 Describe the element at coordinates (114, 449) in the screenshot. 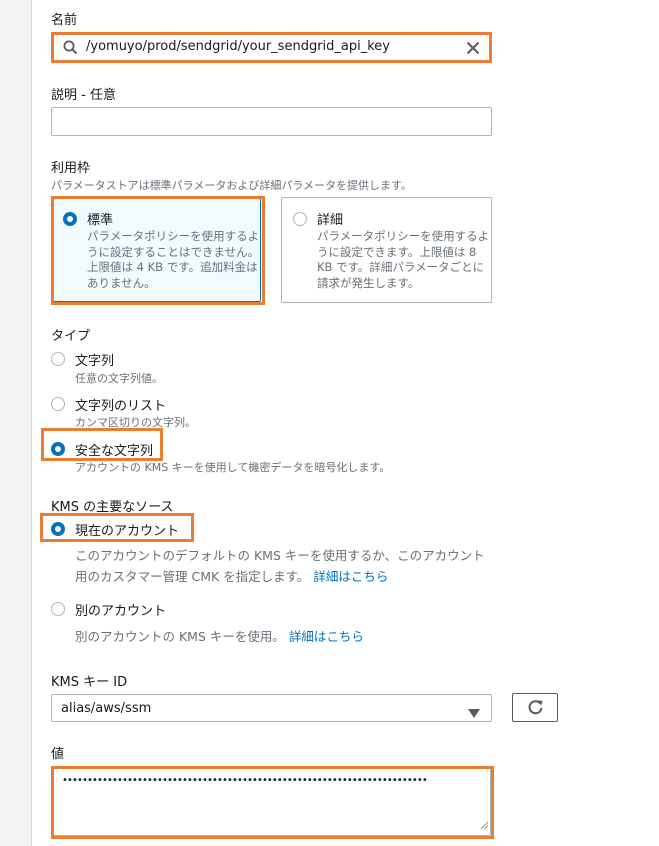

I see `type-securestring-label: 安全な文字列` at that location.